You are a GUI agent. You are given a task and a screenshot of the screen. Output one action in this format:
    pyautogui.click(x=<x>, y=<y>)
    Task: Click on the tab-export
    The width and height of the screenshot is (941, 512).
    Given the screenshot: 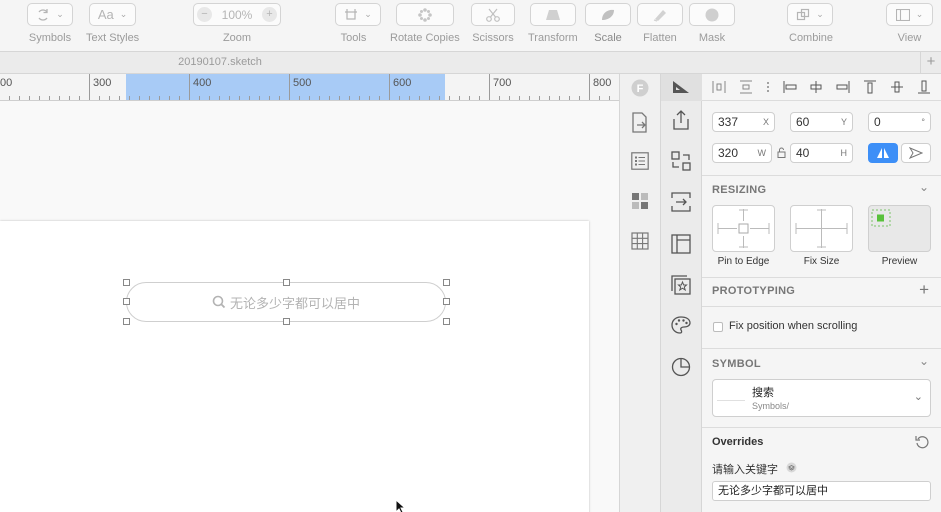 What is the action you would take?
    pyautogui.click(x=681, y=120)
    